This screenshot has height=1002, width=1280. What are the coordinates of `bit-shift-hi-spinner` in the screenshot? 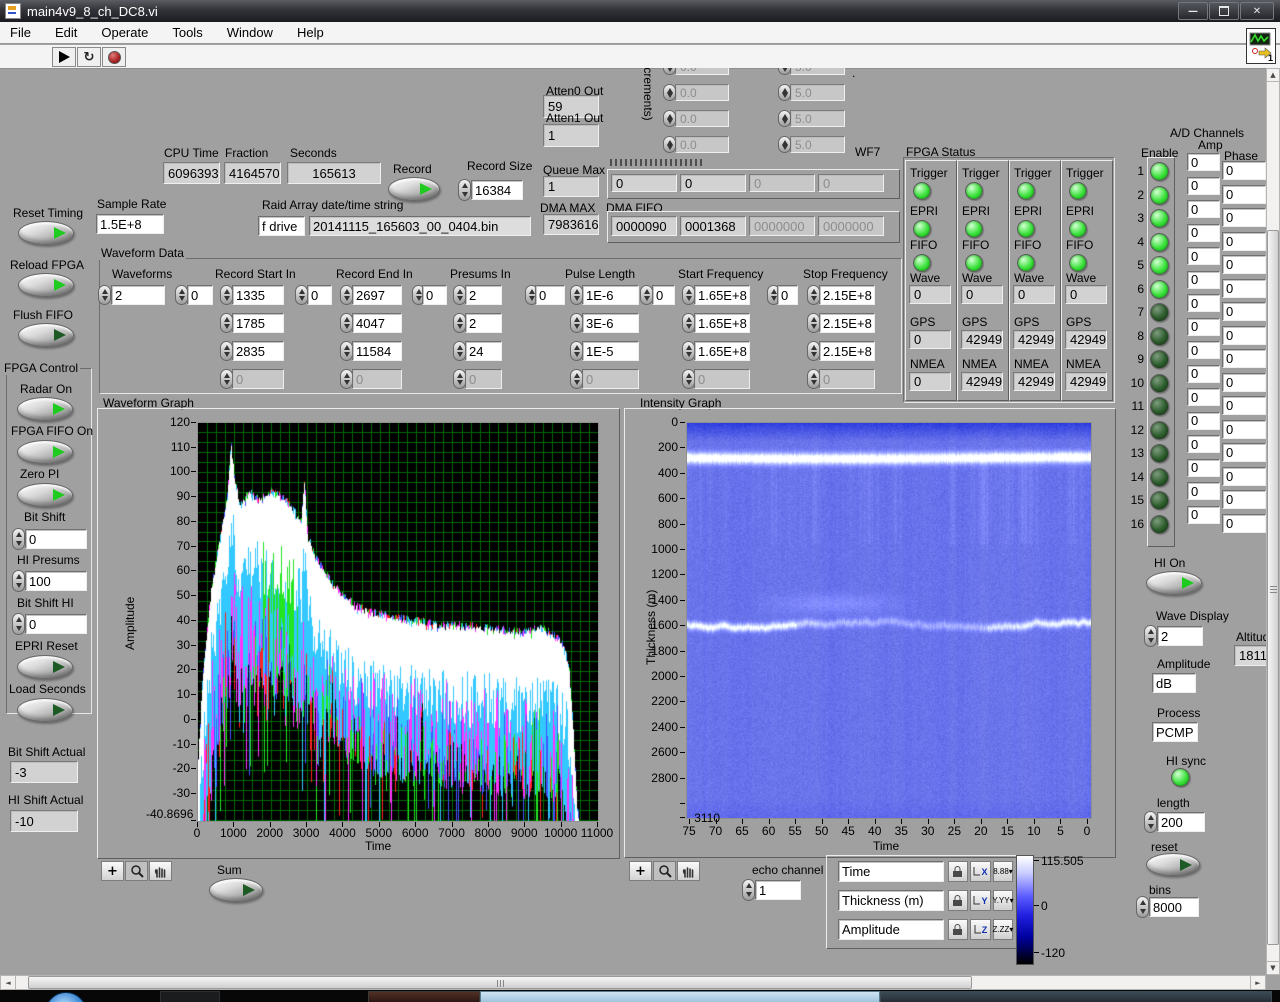 It's located at (18, 624).